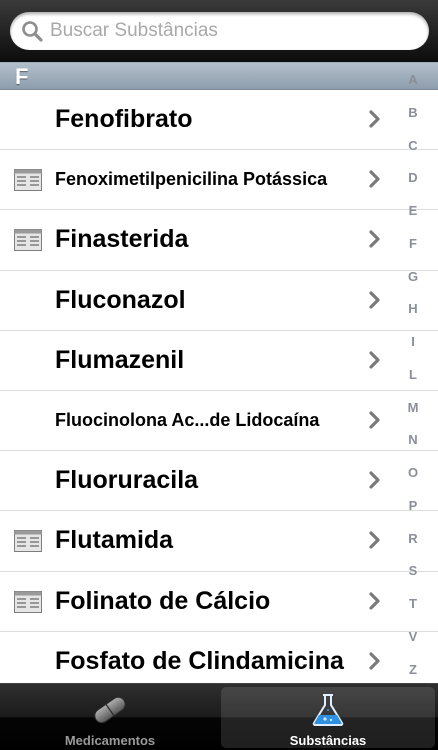  Describe the element at coordinates (412, 113) in the screenshot. I see `index-letter-b: B` at that location.